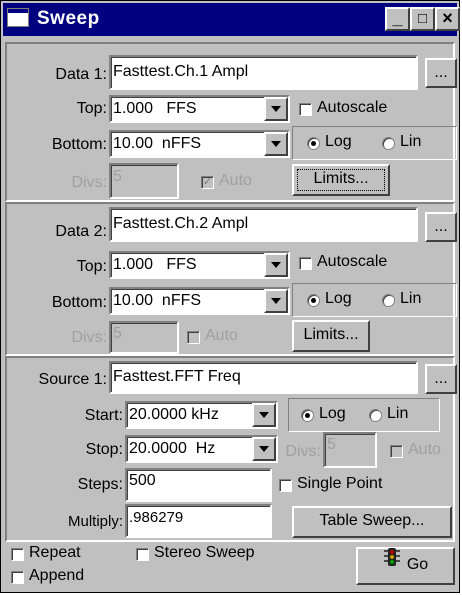  What do you see at coordinates (305, 109) in the screenshot?
I see `data1-autoscale-checkbox` at bounding box center [305, 109].